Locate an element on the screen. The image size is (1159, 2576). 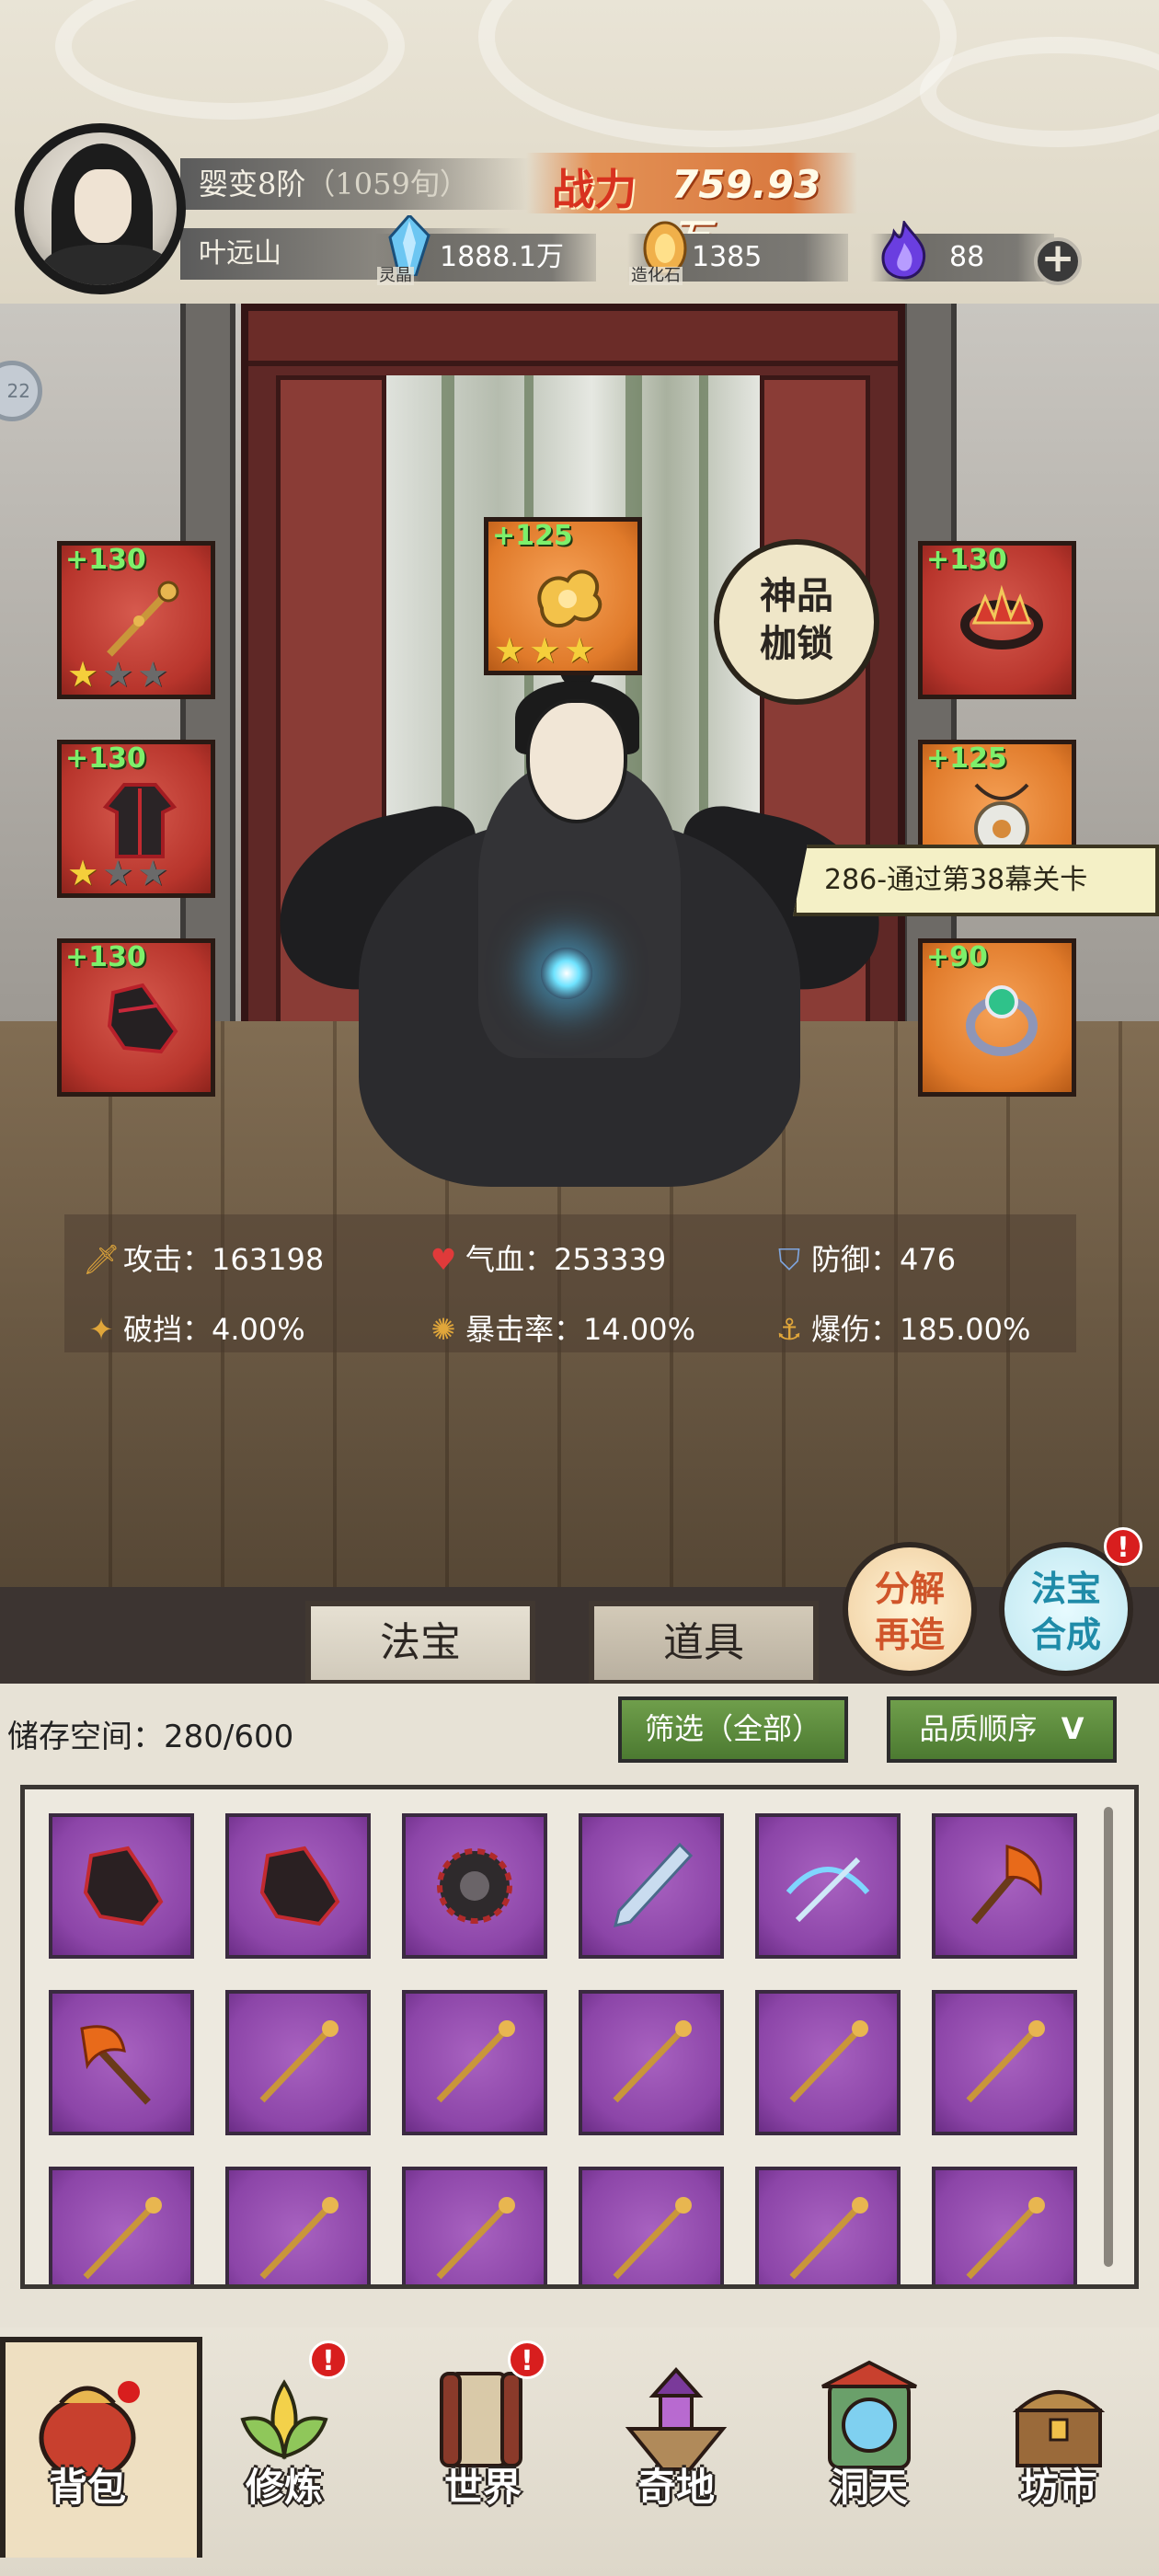
stat-label: 气血： is located at coordinates (510, 1259).